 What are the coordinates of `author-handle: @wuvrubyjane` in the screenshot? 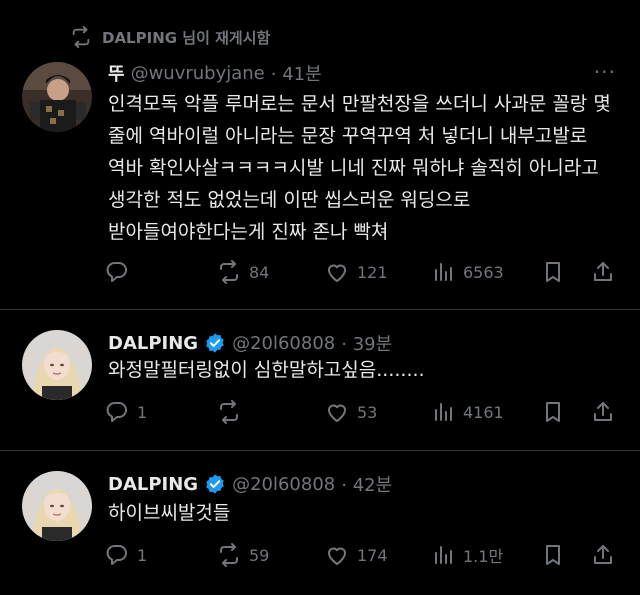 It's located at (198, 73).